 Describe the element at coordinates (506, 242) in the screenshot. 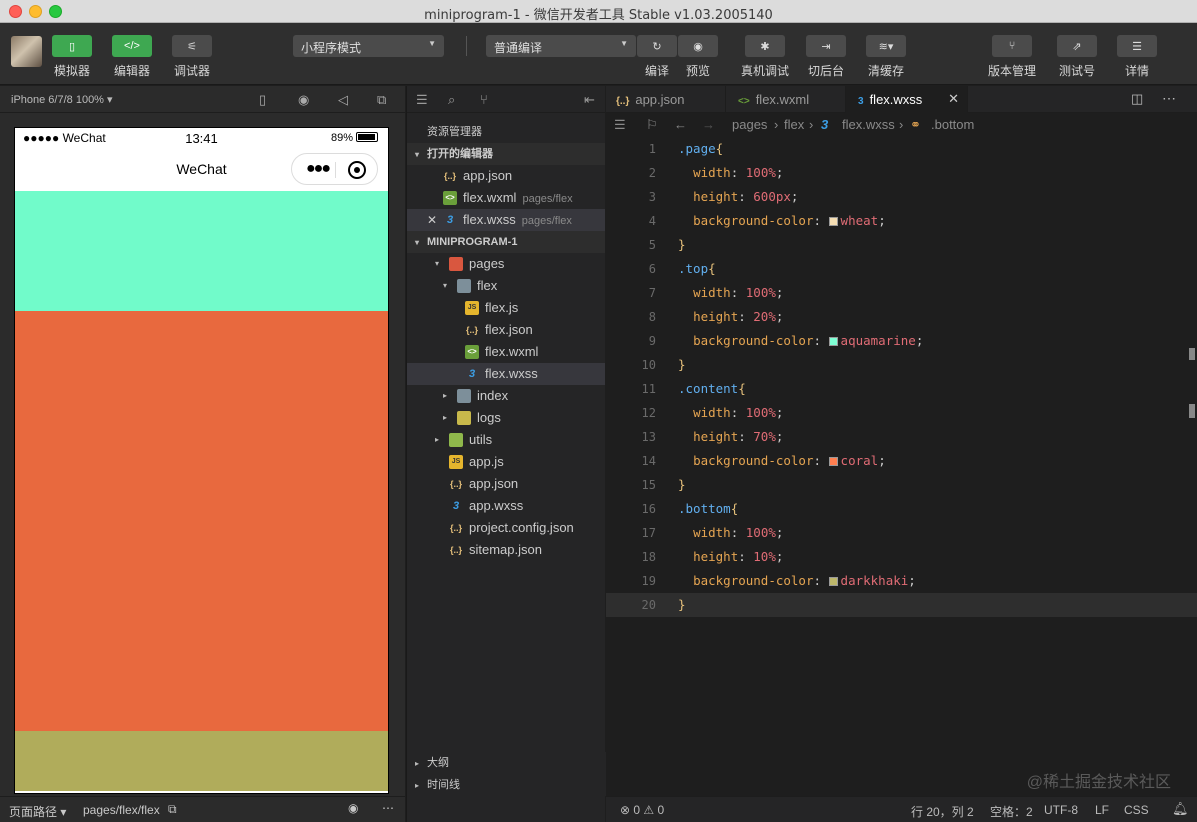

I see `project-header: ▾ MINIPROGRAM-1` at that location.